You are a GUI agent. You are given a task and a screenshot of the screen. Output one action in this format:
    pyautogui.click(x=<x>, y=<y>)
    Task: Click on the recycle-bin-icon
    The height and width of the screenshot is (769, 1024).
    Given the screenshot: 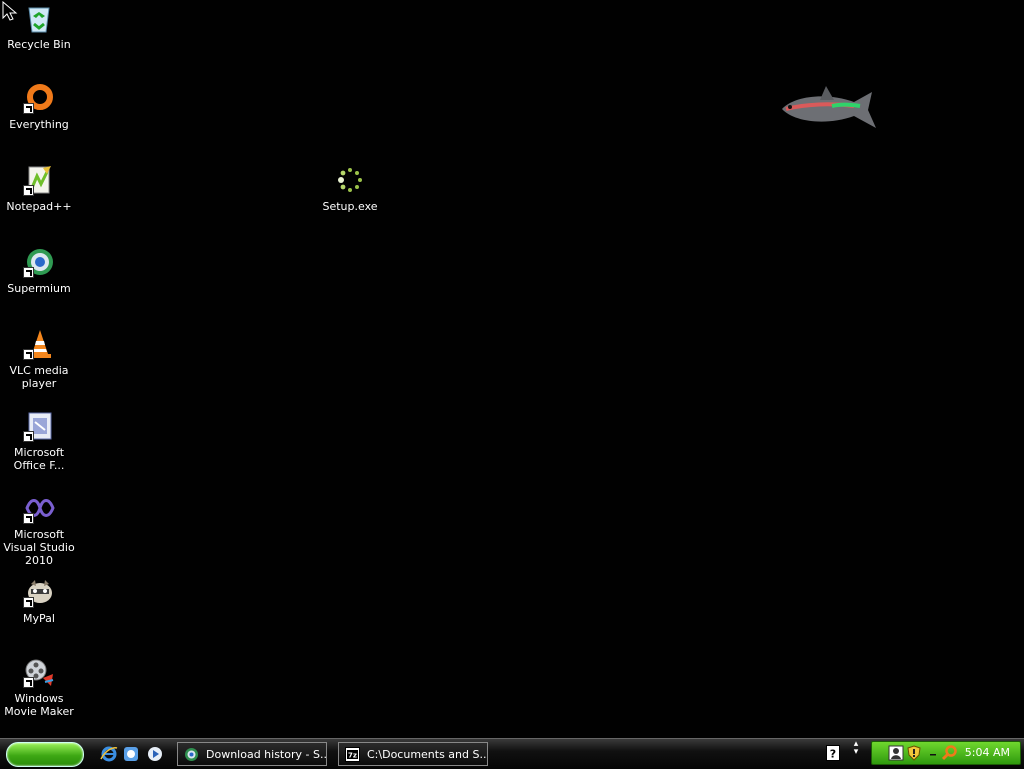 What is the action you would take?
    pyautogui.click(x=39, y=18)
    